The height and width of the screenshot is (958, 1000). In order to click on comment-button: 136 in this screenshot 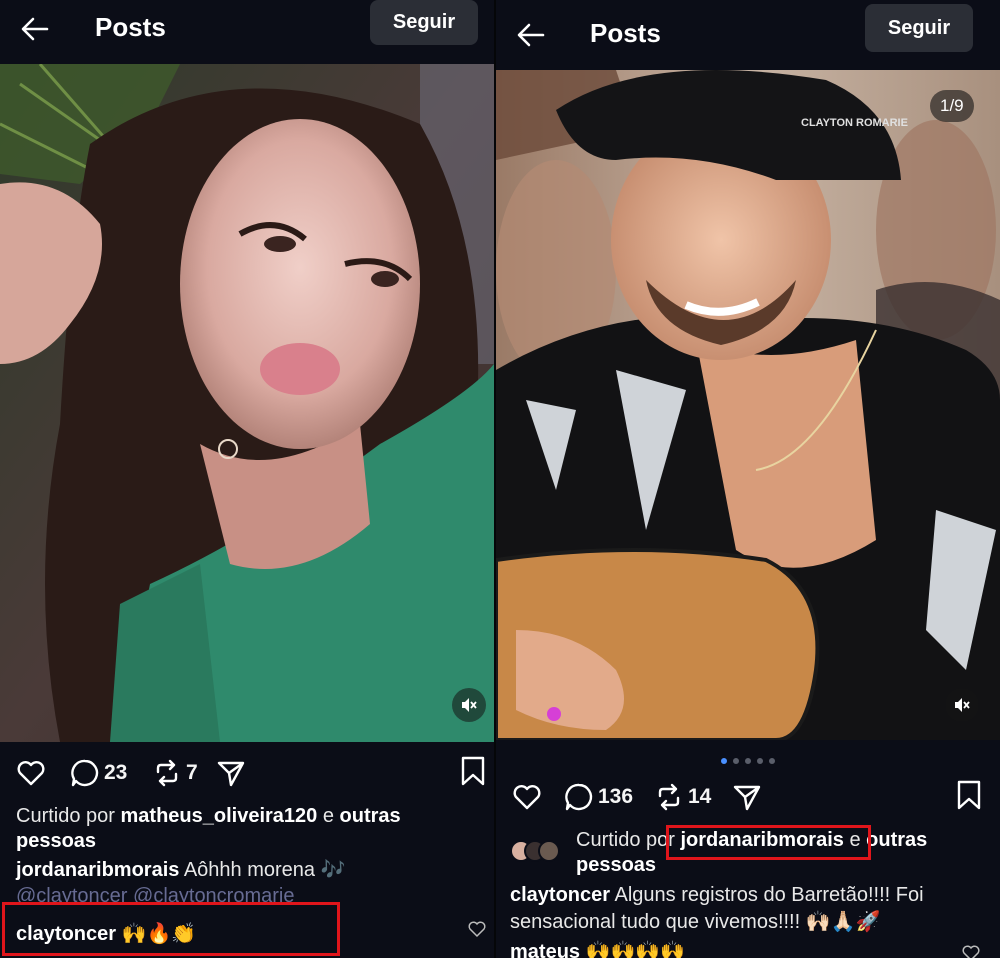, I will do `click(598, 797)`.